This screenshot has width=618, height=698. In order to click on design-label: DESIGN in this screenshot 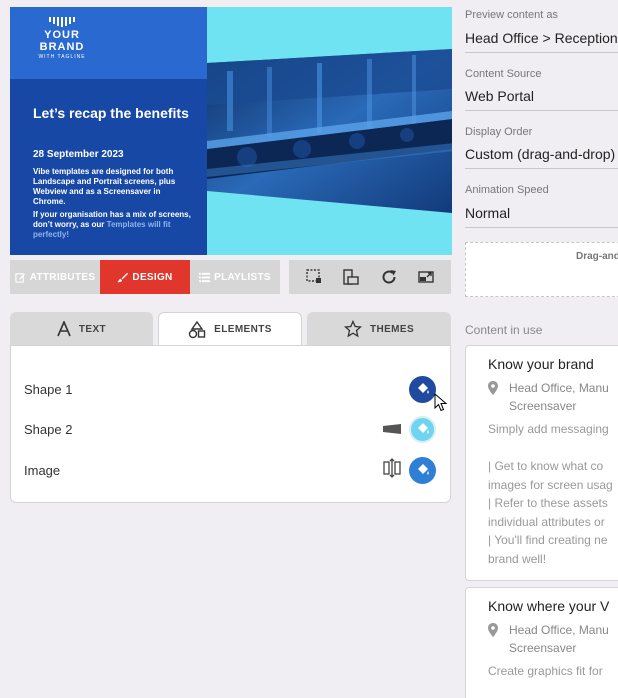, I will do `click(152, 277)`.